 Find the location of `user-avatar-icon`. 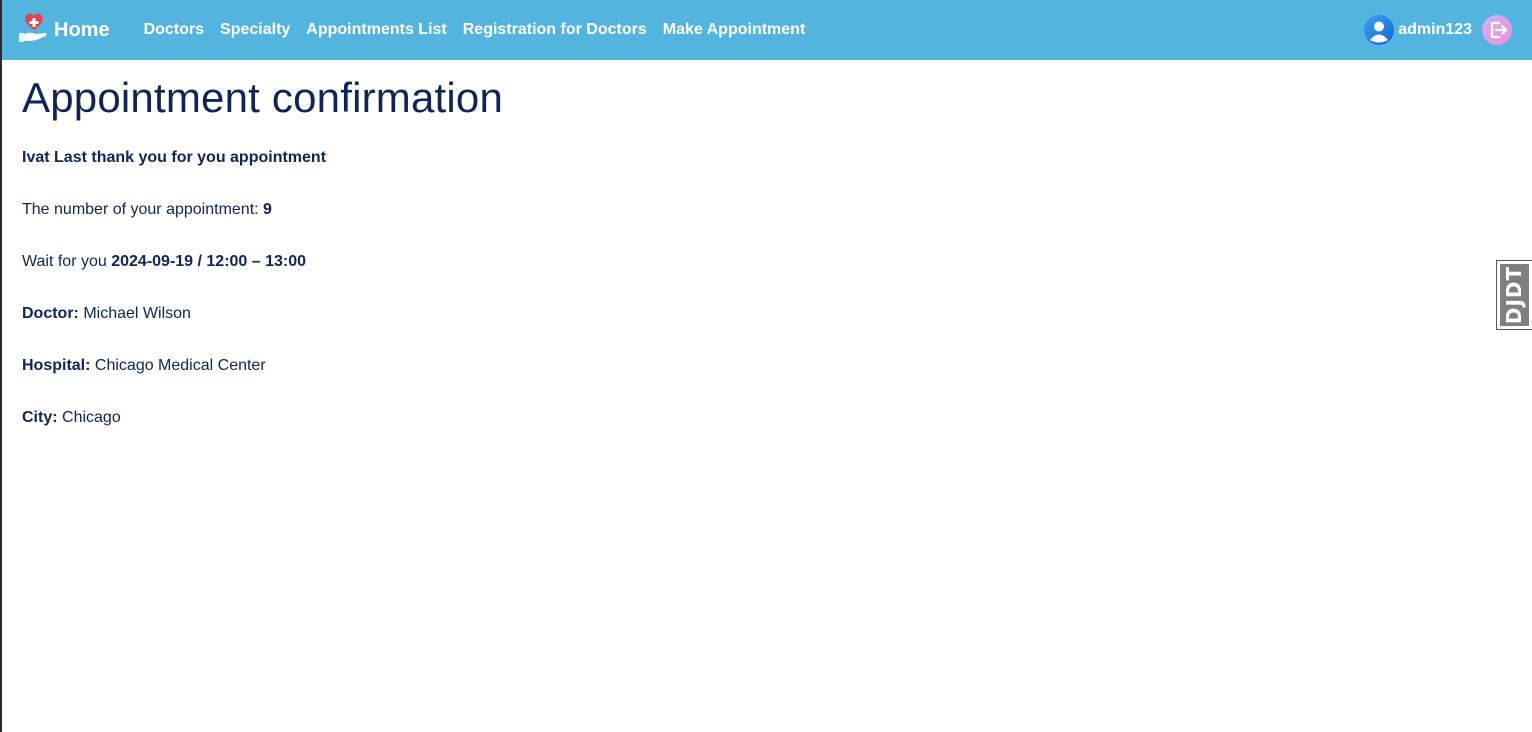

user-avatar-icon is located at coordinates (1379, 30).